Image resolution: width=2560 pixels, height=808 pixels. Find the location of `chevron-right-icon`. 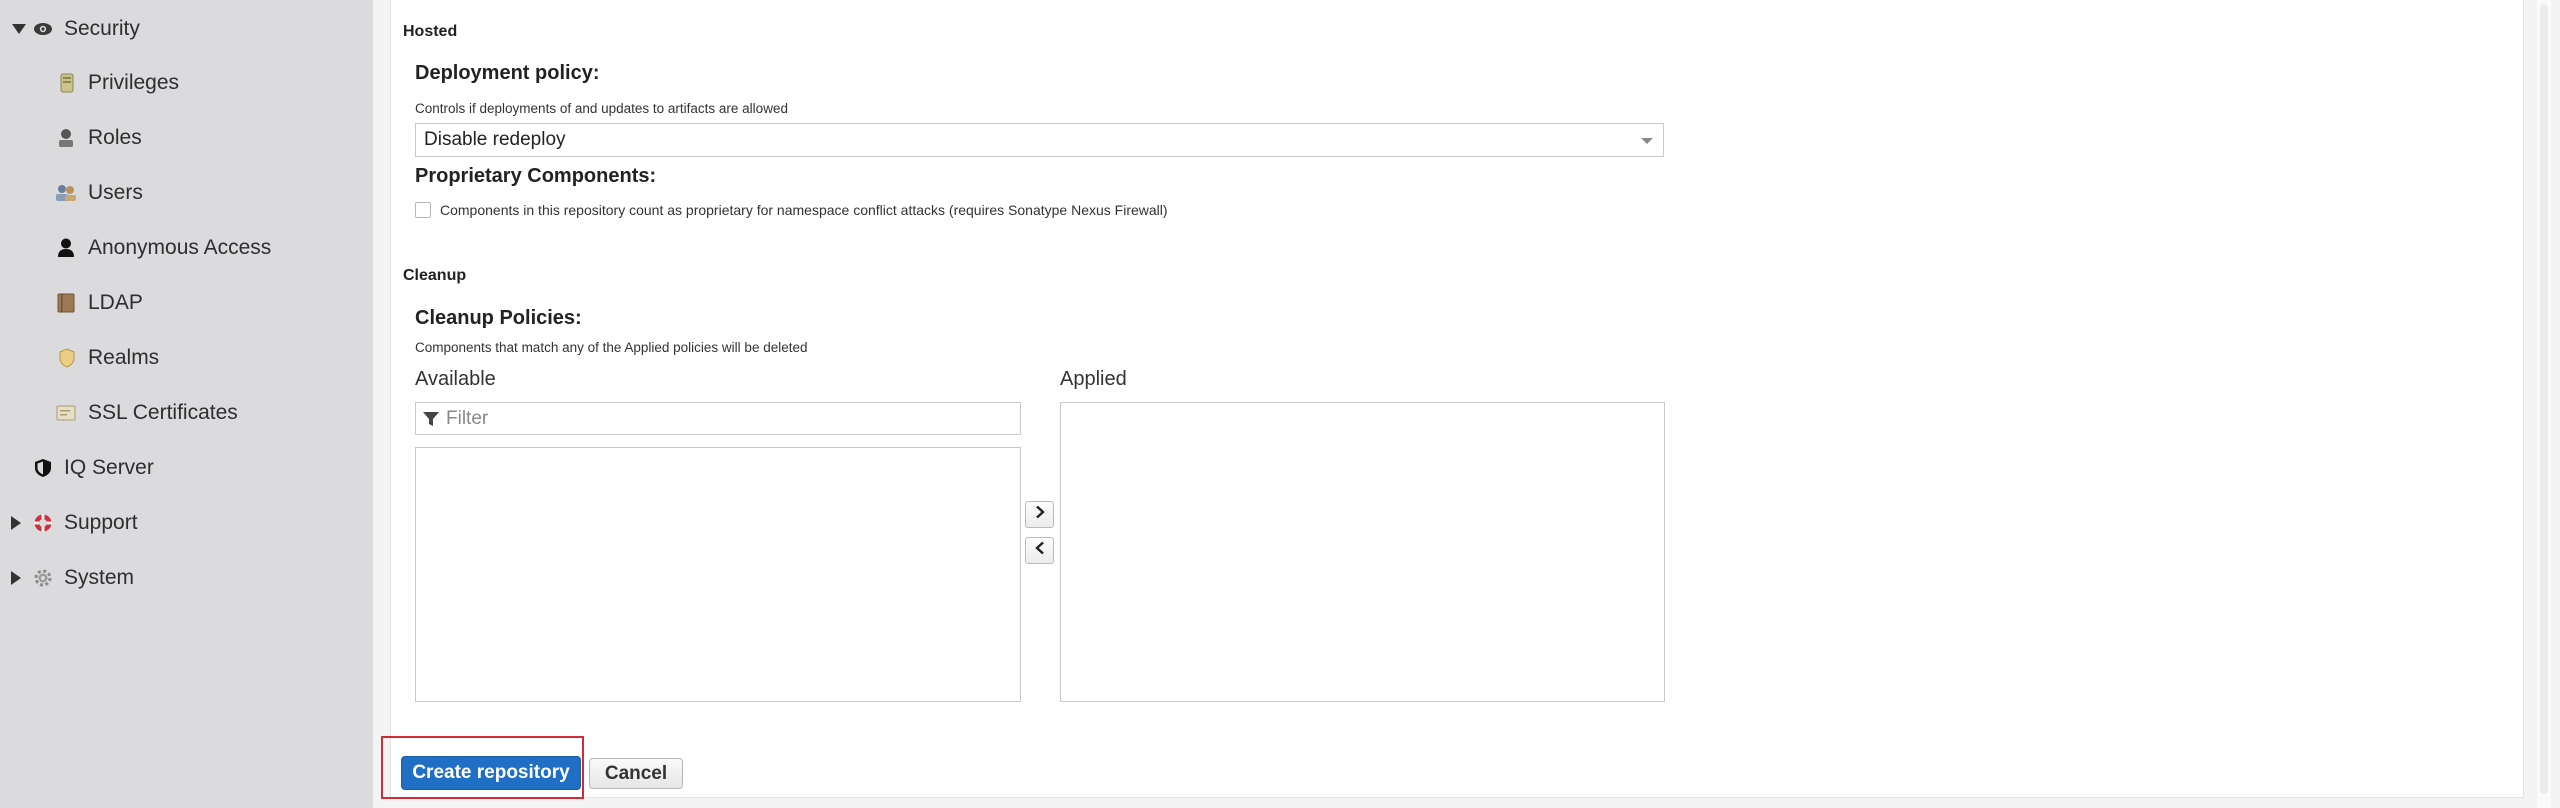

chevron-right-icon is located at coordinates (1040, 514).